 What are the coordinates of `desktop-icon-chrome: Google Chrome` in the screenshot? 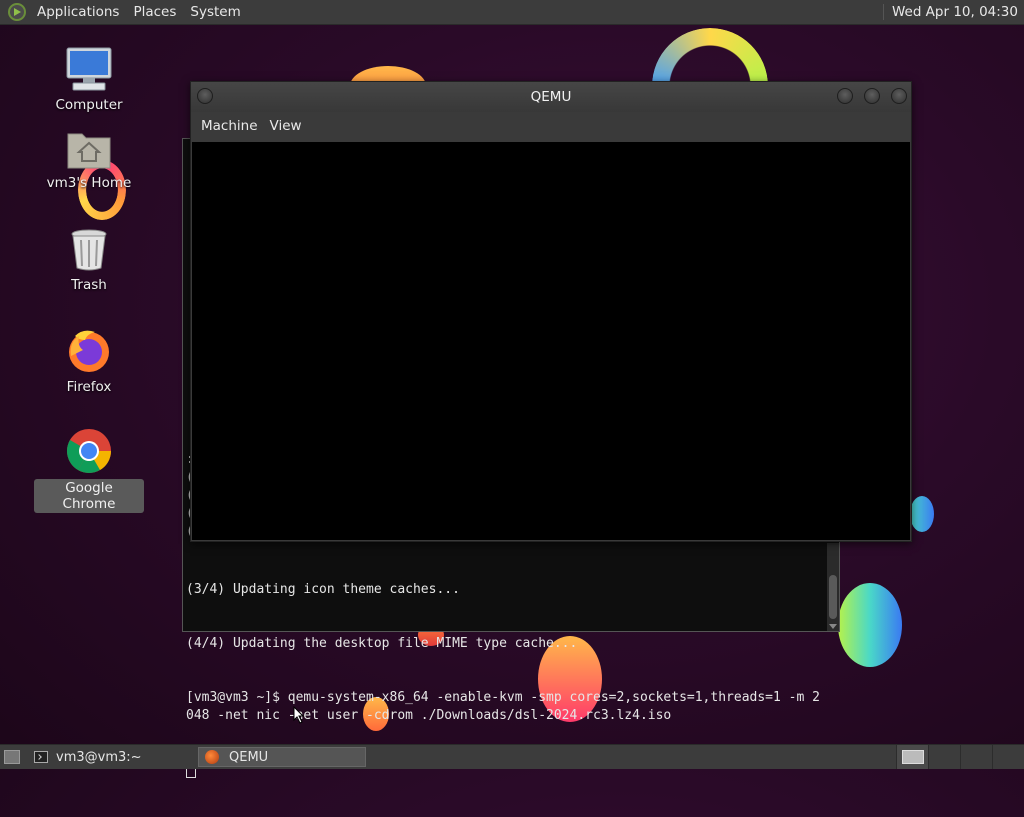 It's located at (89, 470).